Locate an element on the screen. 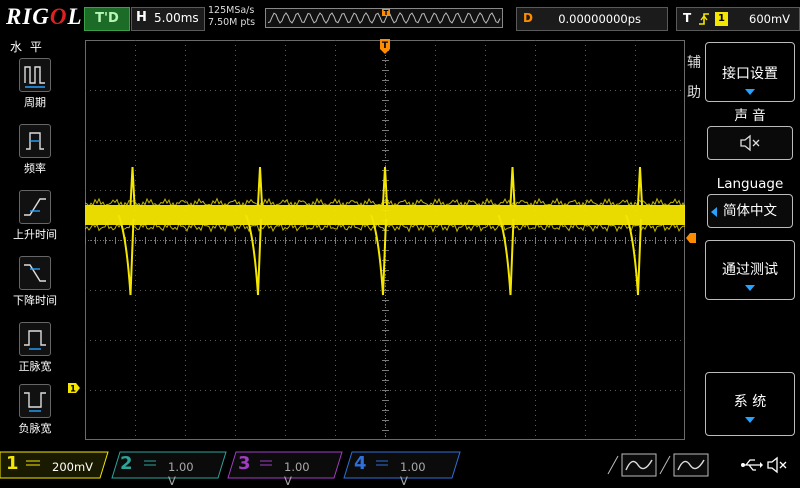  measure-frequency-button: 频率 is located at coordinates (35, 150).